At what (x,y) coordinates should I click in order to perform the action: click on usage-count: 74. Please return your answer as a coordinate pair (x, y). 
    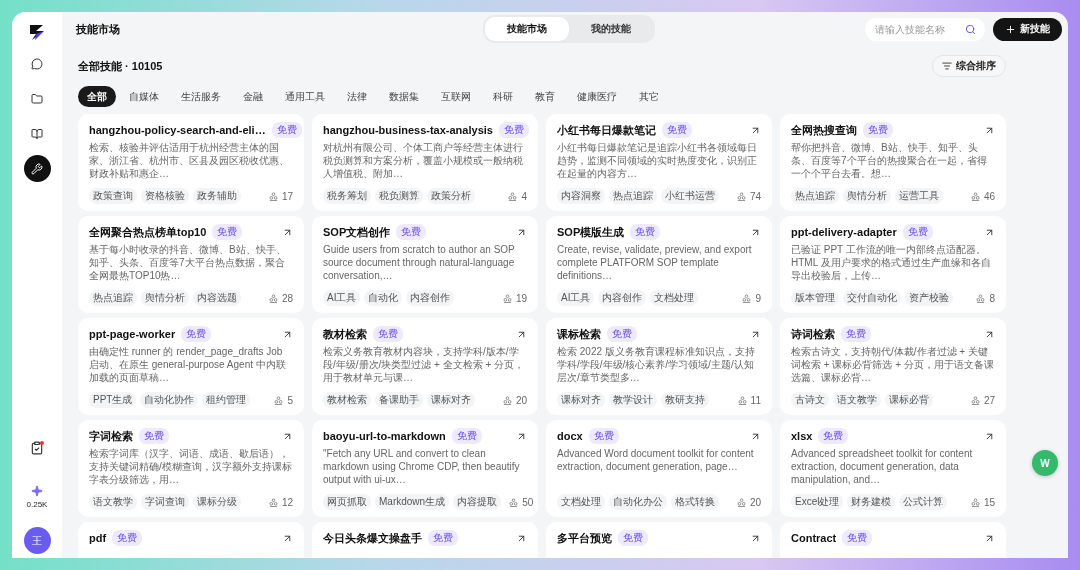
    Looking at the image, I should click on (755, 196).